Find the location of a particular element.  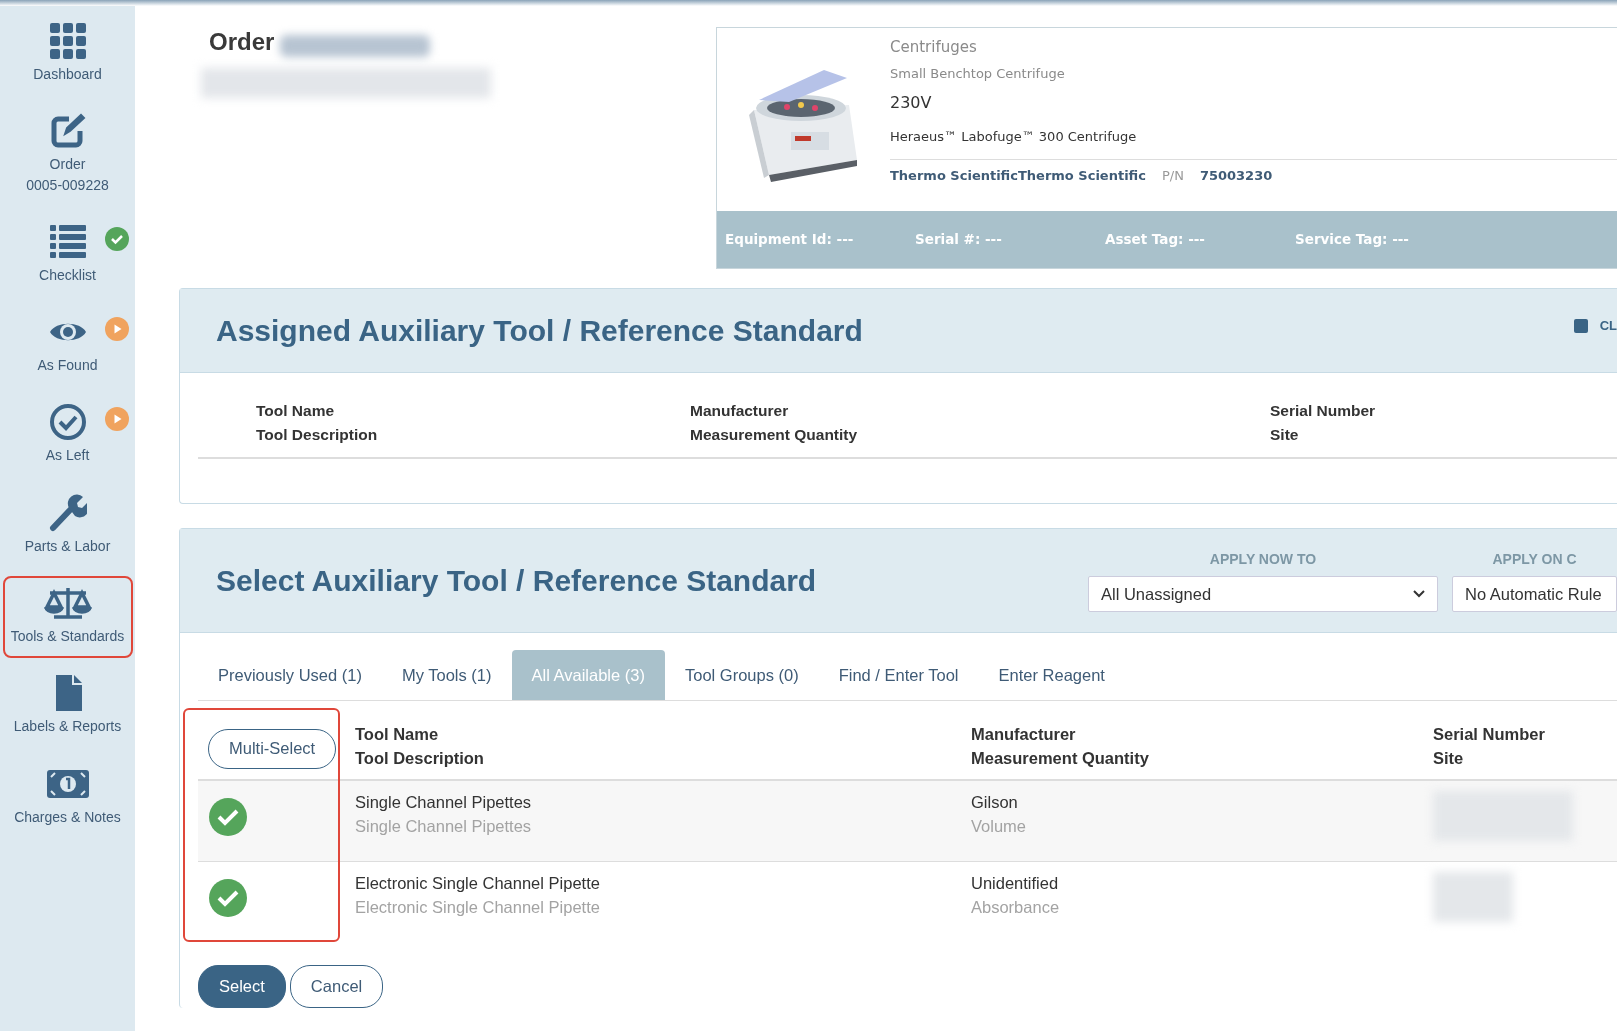

wrench-icon is located at coordinates (67, 512).